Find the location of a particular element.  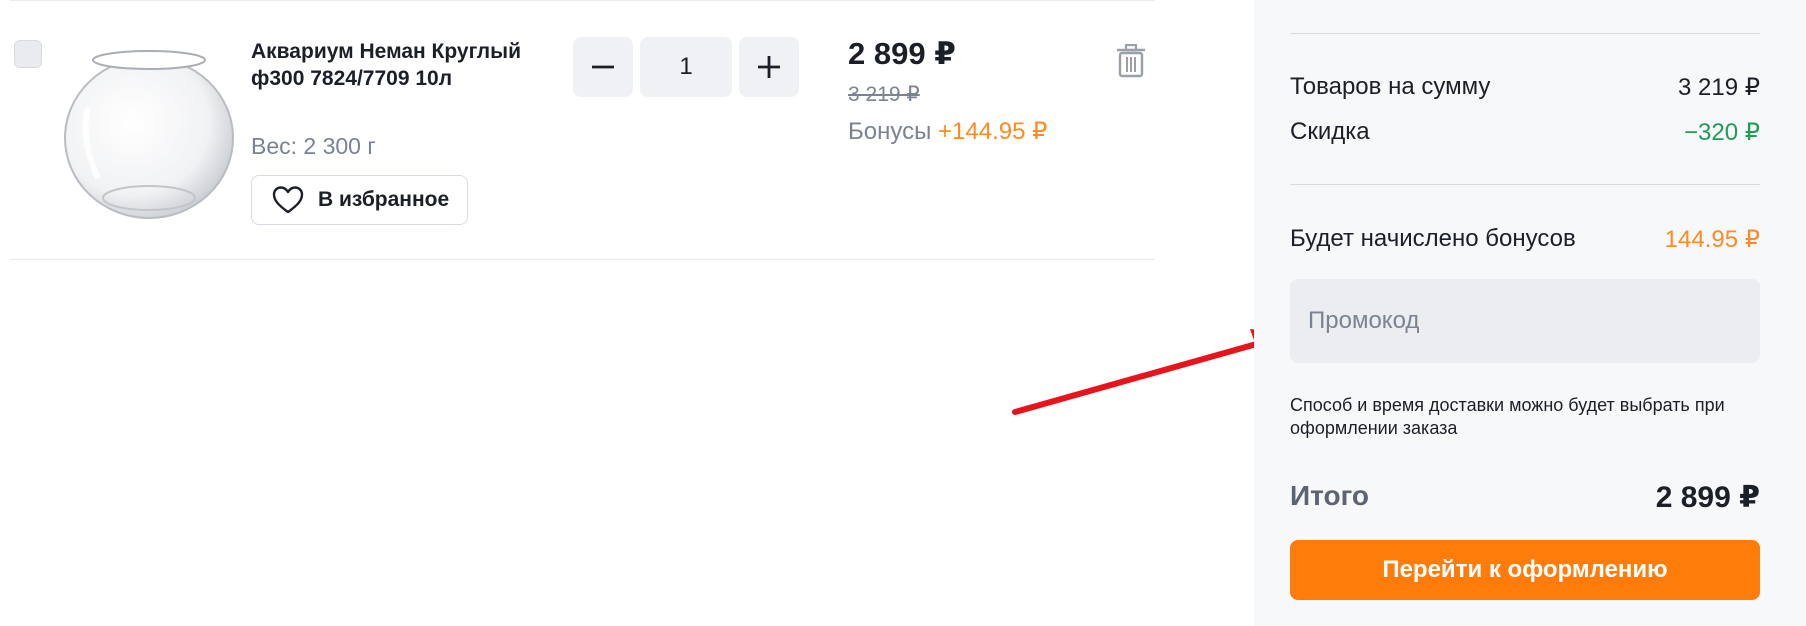

add-to-favorites-button: В избранное is located at coordinates (359, 200).